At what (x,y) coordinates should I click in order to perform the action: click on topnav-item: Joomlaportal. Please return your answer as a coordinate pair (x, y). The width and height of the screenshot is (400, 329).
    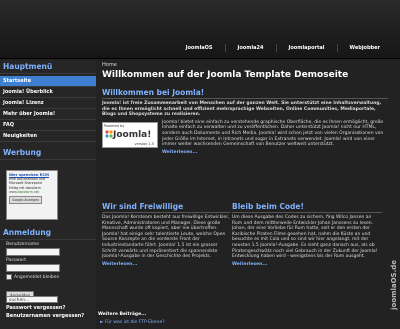
    Looking at the image, I should click on (306, 48).